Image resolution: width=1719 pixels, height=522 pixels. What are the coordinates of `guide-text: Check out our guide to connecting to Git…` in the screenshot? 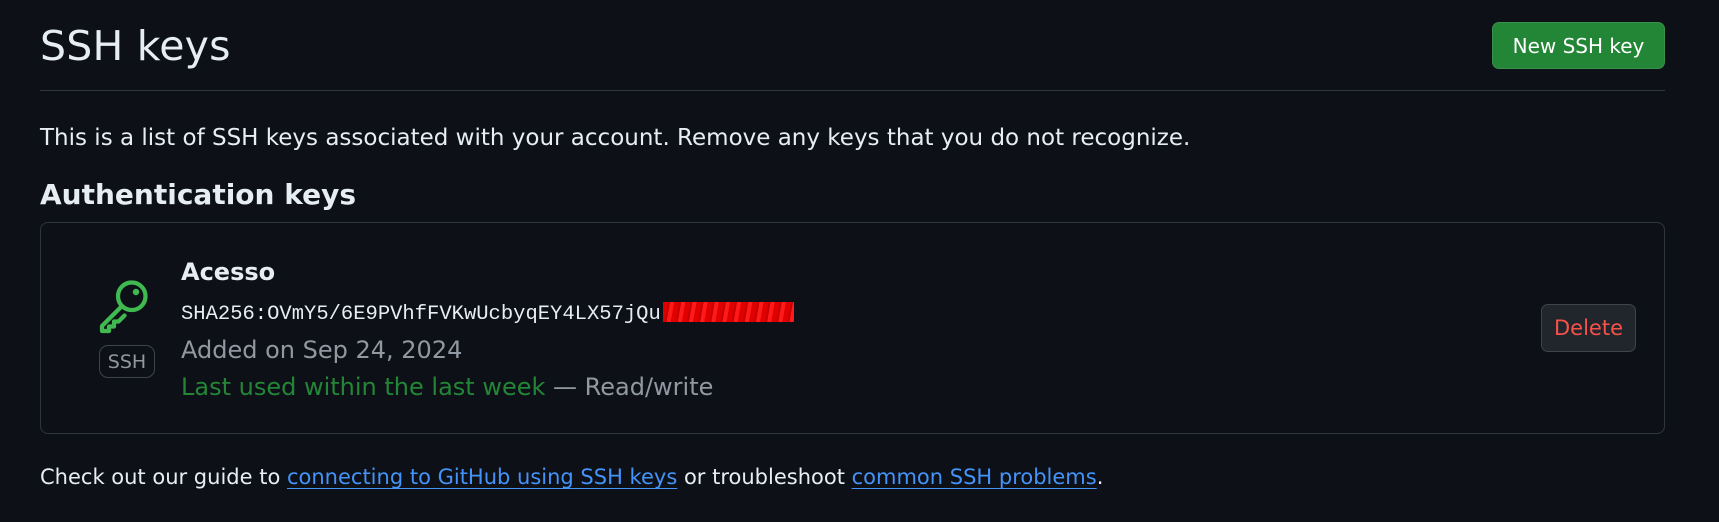 It's located at (571, 477).